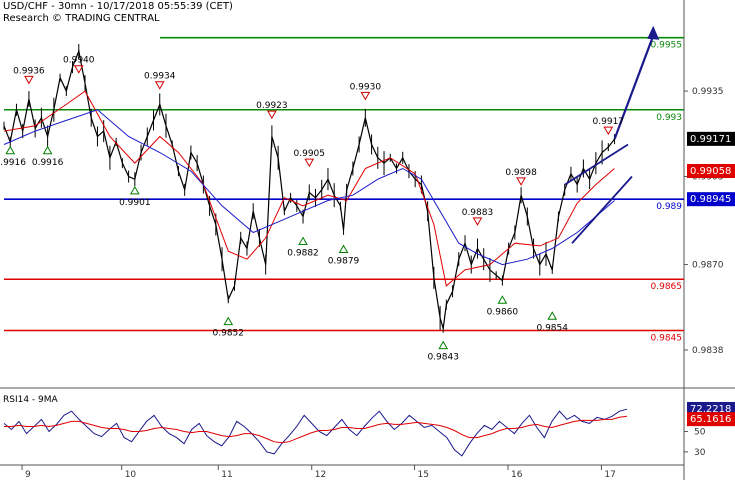 This screenshot has height=480, width=735. Describe the element at coordinates (503, 312) in the screenshot. I see `swing-low-label: 0.9860` at that location.